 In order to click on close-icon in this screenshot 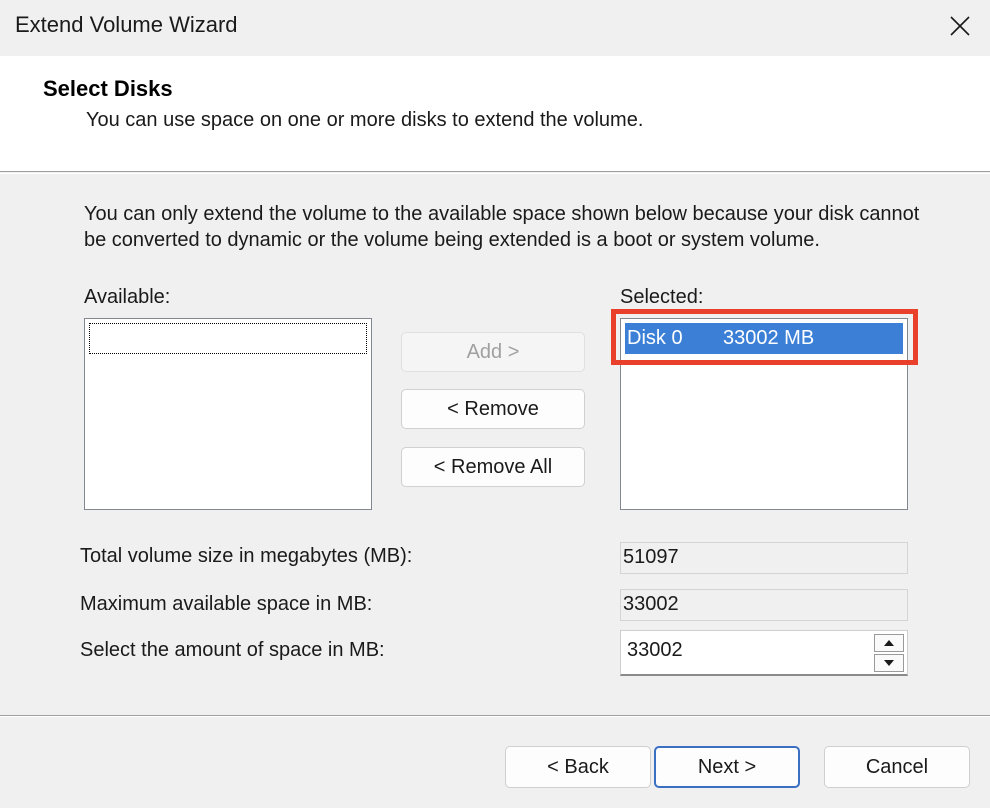, I will do `click(960, 26)`.